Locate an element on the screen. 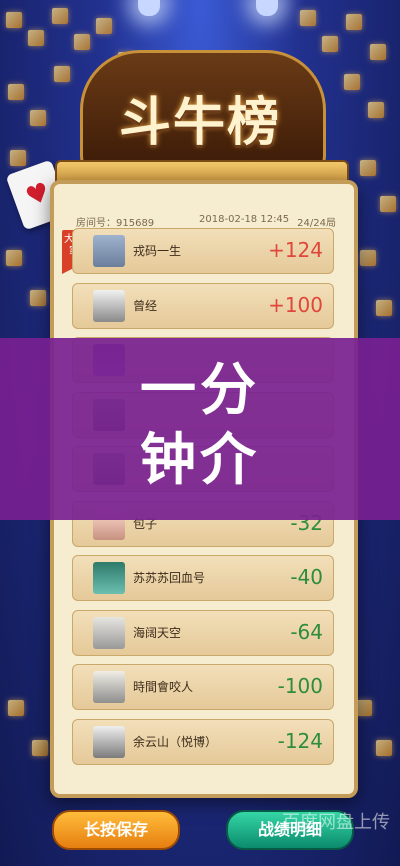 The width and height of the screenshot is (400, 866). player-name: 戎码一生 is located at coordinates (157, 251).